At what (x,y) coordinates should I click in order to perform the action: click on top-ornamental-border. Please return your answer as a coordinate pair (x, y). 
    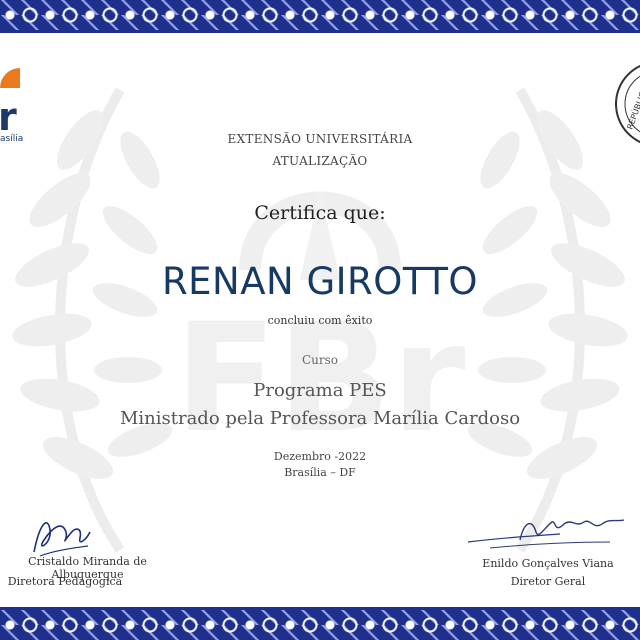
    Looking at the image, I should click on (320, 15).